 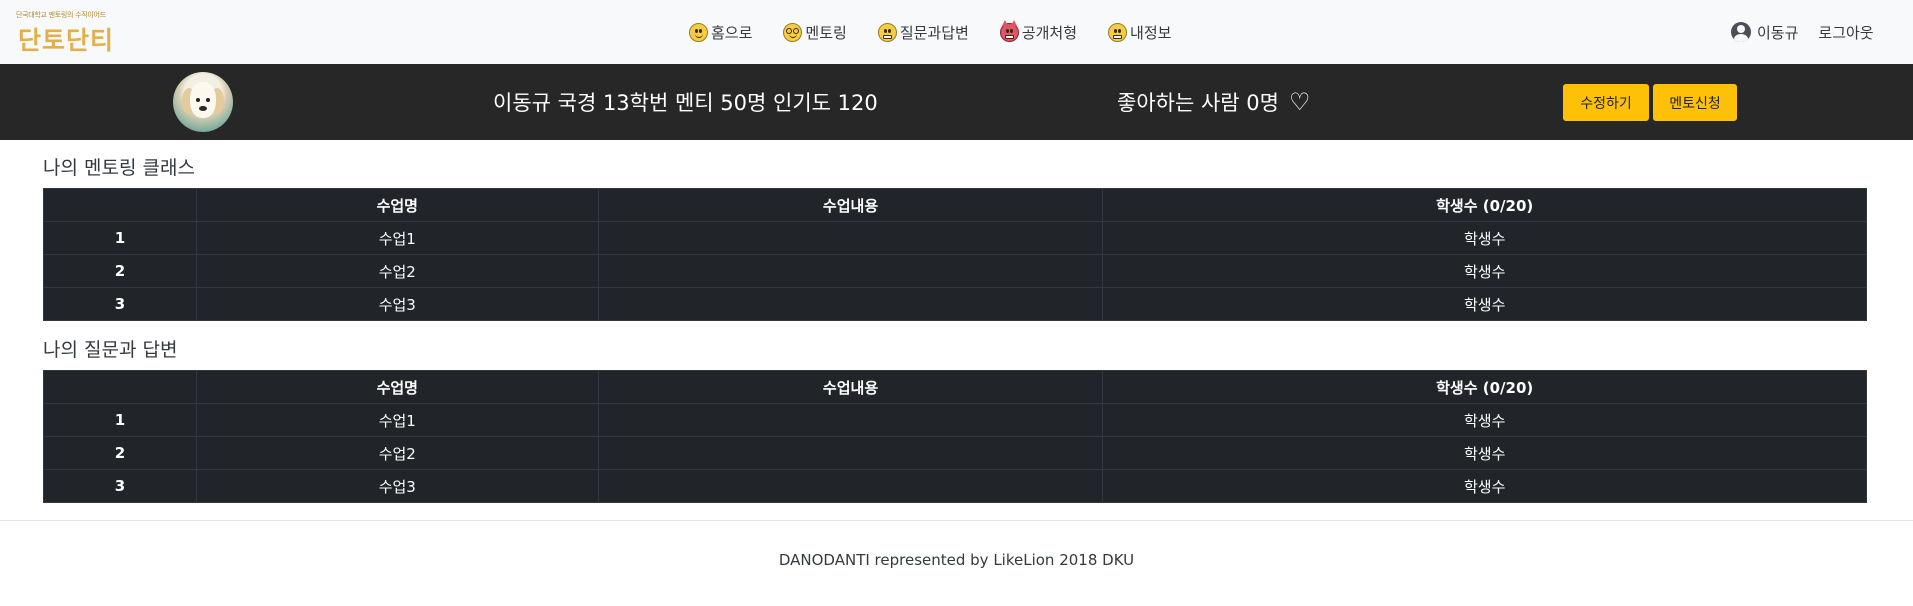 What do you see at coordinates (1606, 102) in the screenshot?
I see `edit-profile-button: 수정하기` at bounding box center [1606, 102].